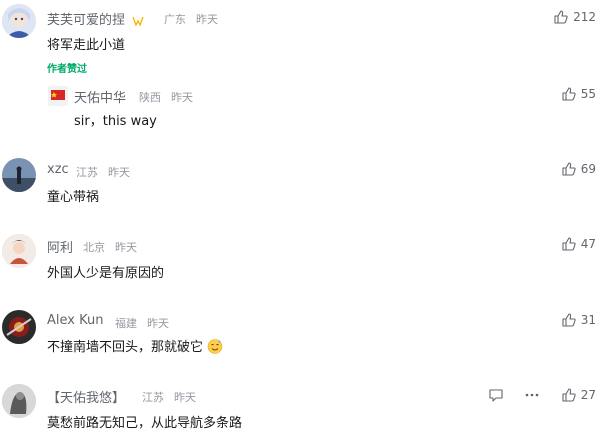 The height and width of the screenshot is (438, 614). What do you see at coordinates (86, 45) in the screenshot?
I see `comment-text: 将军走此小道` at bounding box center [86, 45].